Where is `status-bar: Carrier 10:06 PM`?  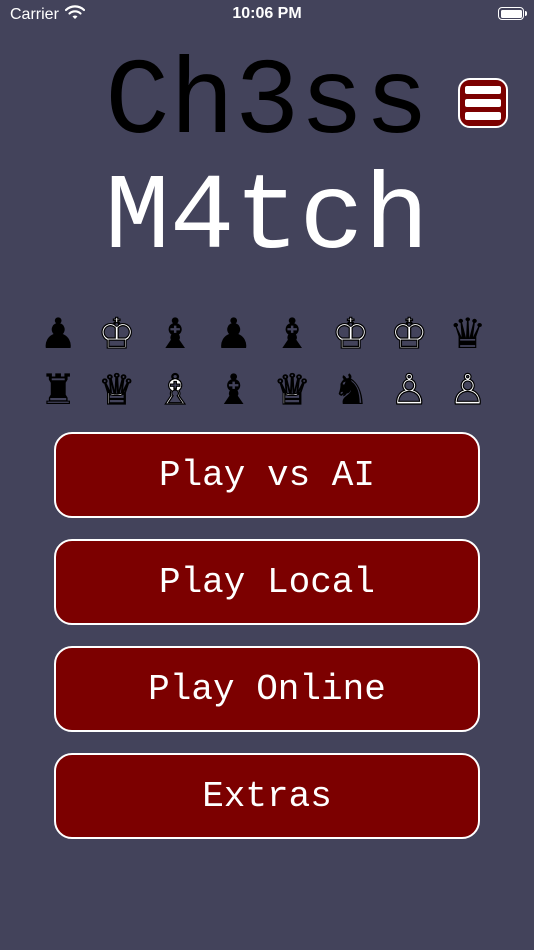
status-bar: Carrier 10:06 PM is located at coordinates (267, 15).